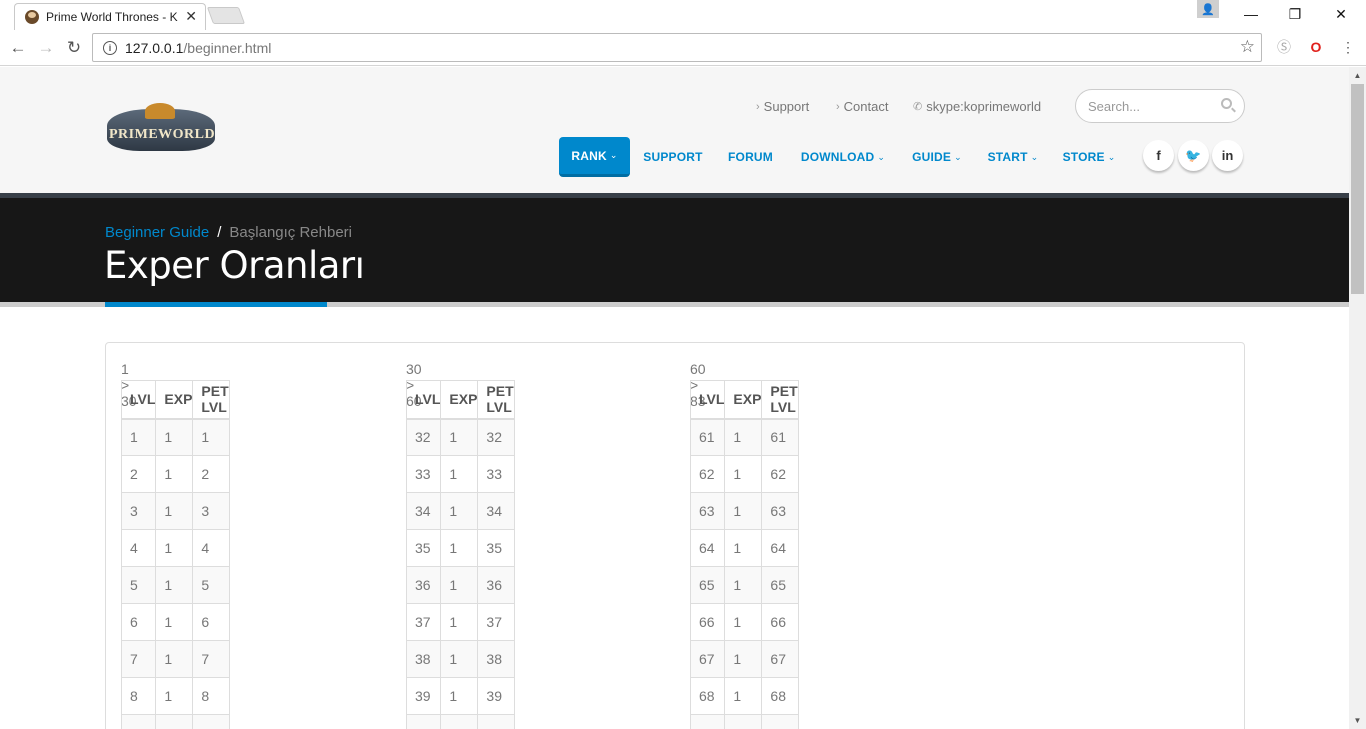  I want to click on logo-crest, so click(160, 111).